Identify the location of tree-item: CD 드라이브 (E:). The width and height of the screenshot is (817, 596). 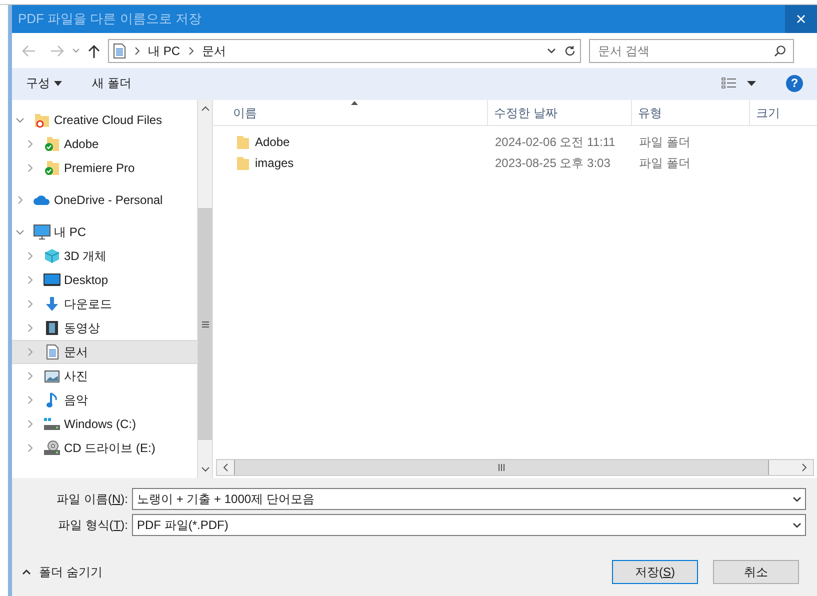
(104, 448).